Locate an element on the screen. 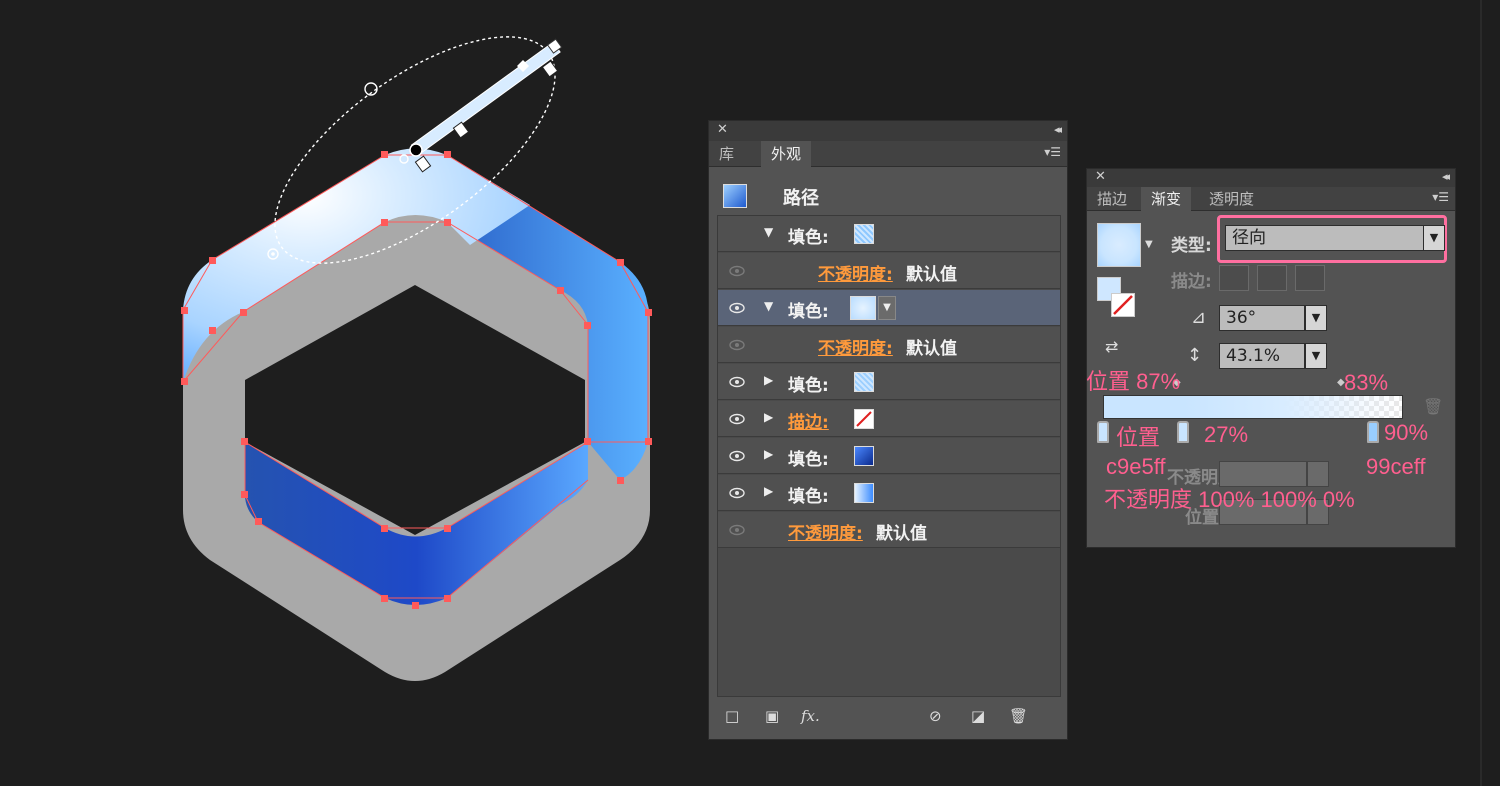 Image resolution: width=1500 pixels, height=786 pixels. annotation-color-c9e5ff: c9e5ff is located at coordinates (1136, 466).